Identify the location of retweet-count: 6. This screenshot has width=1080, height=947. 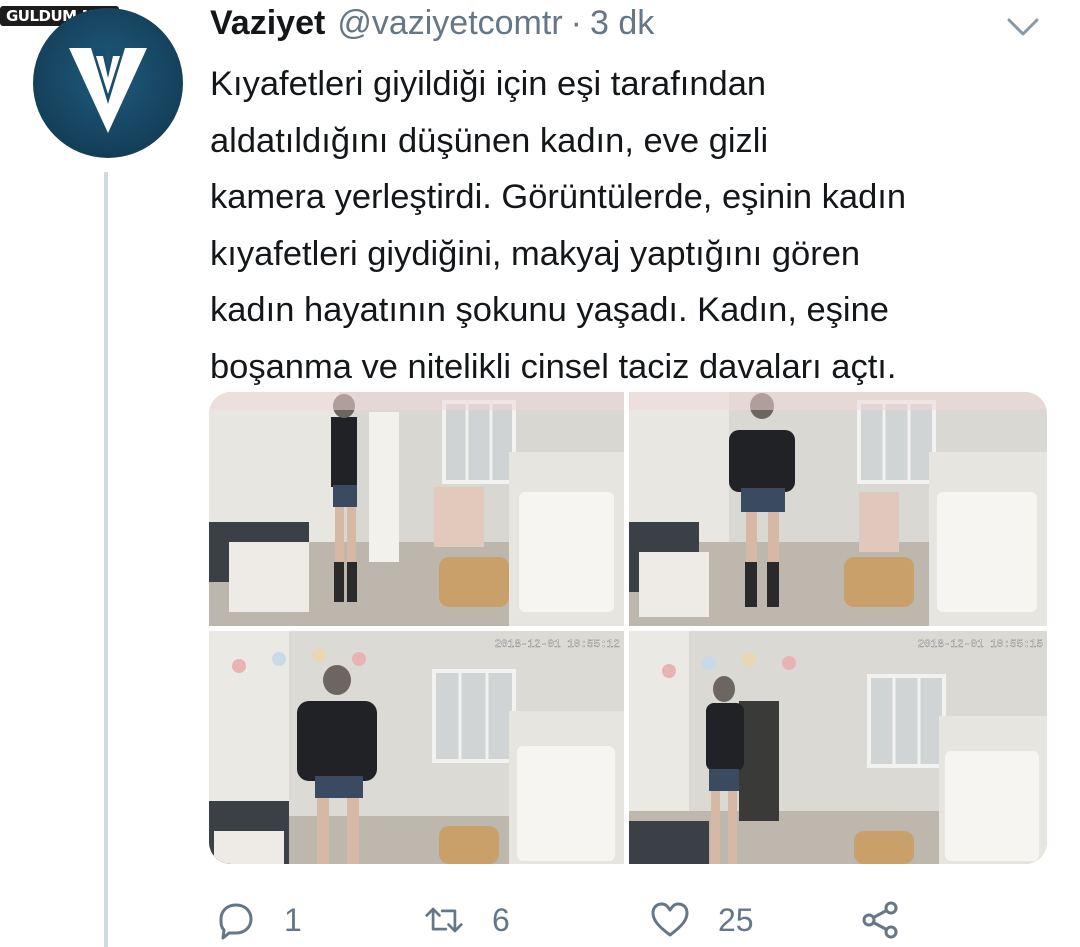
(501, 919).